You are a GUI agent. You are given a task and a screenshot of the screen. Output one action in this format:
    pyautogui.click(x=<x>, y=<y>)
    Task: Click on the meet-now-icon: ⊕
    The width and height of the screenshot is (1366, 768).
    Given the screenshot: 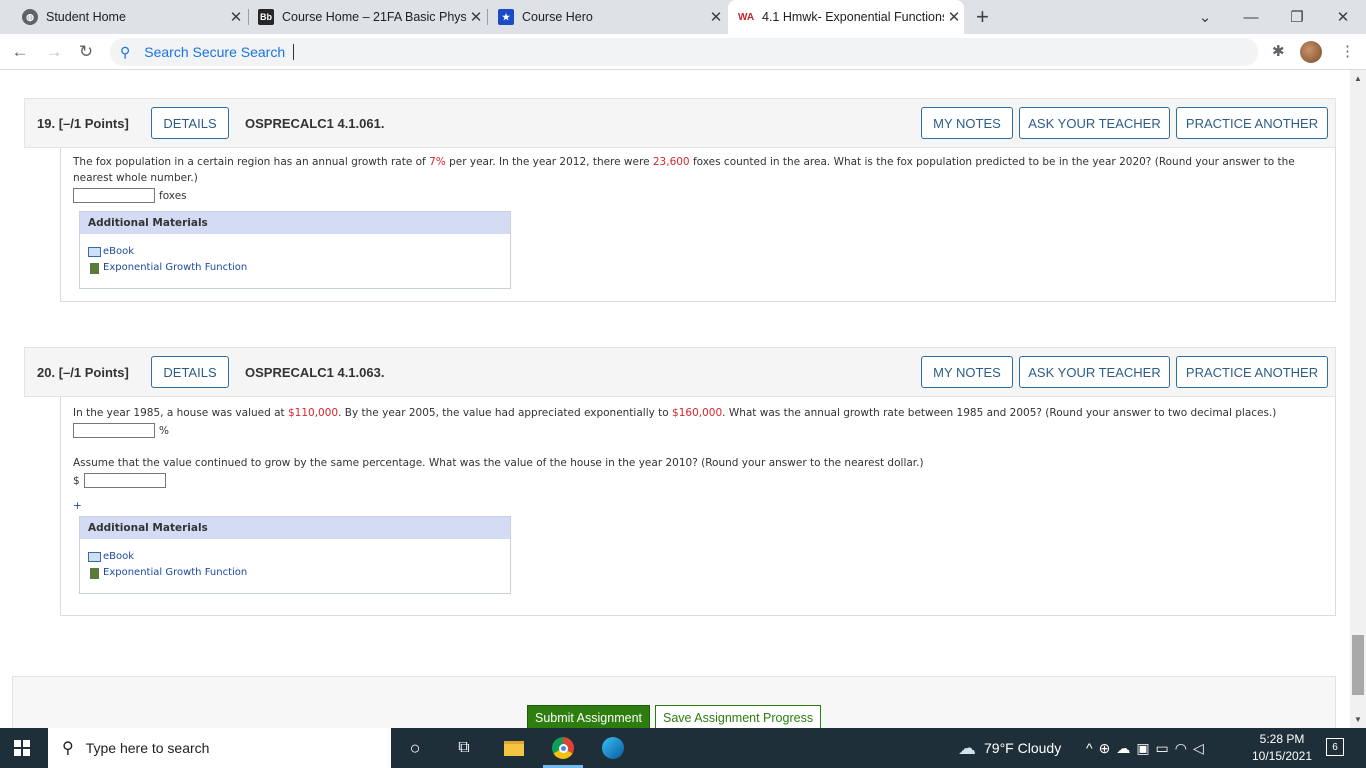 What is the action you would take?
    pyautogui.click(x=1108, y=748)
    